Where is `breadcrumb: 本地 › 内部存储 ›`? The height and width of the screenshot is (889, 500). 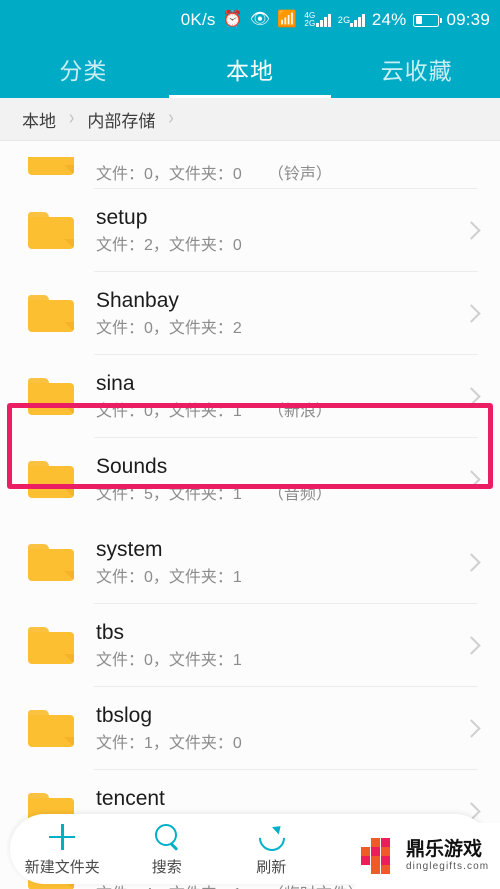
breadcrumb: 本地 › 内部存储 › is located at coordinates (250, 119).